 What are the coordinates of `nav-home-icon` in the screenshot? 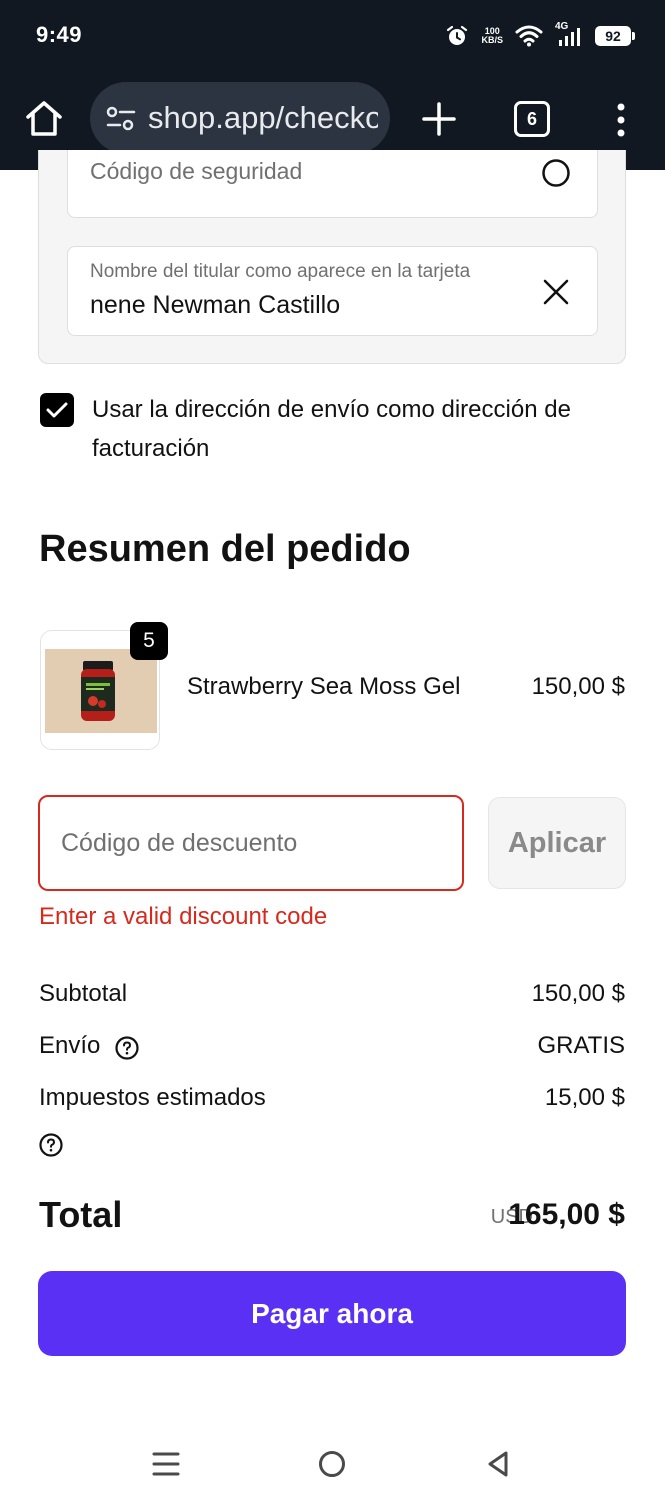 It's located at (332, 1464).